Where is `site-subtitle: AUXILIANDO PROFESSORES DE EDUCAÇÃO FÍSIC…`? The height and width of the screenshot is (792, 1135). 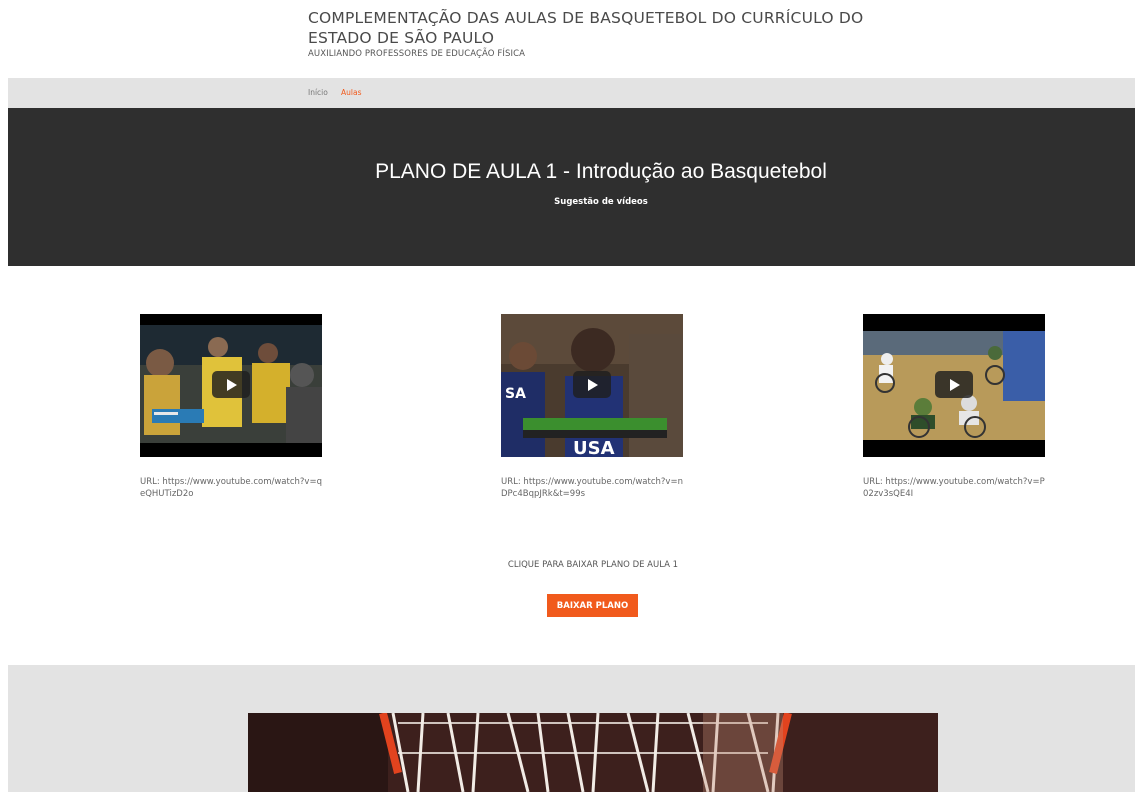 site-subtitle: AUXILIANDO PROFESSORES DE EDUCAÇÃO FÍSIC… is located at coordinates (417, 54).